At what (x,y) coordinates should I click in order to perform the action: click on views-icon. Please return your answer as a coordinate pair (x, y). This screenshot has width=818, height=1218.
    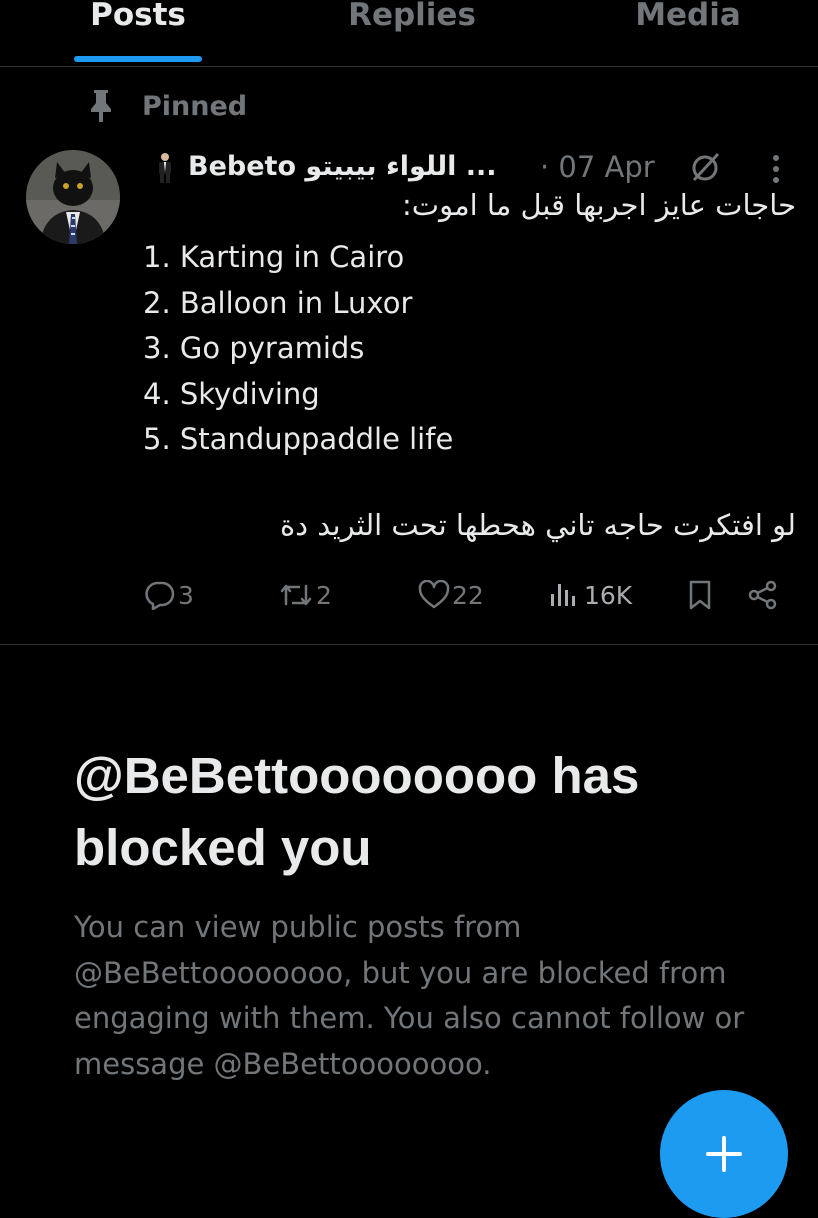
    Looking at the image, I should click on (563, 595).